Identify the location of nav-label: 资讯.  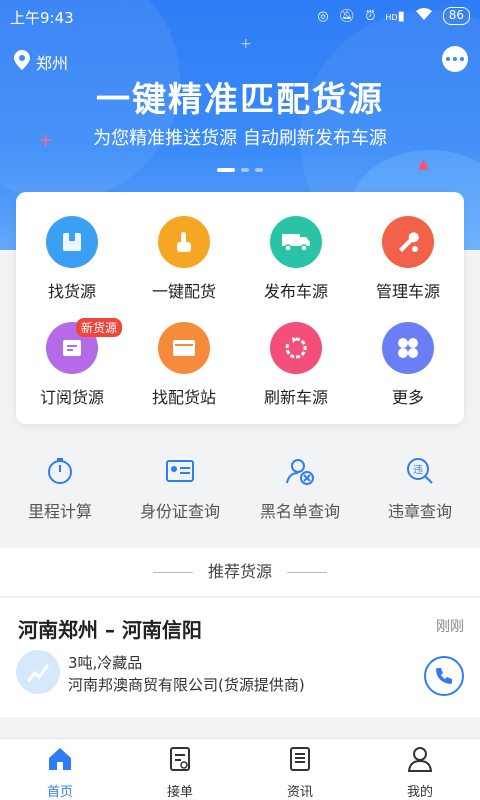
(299, 792).